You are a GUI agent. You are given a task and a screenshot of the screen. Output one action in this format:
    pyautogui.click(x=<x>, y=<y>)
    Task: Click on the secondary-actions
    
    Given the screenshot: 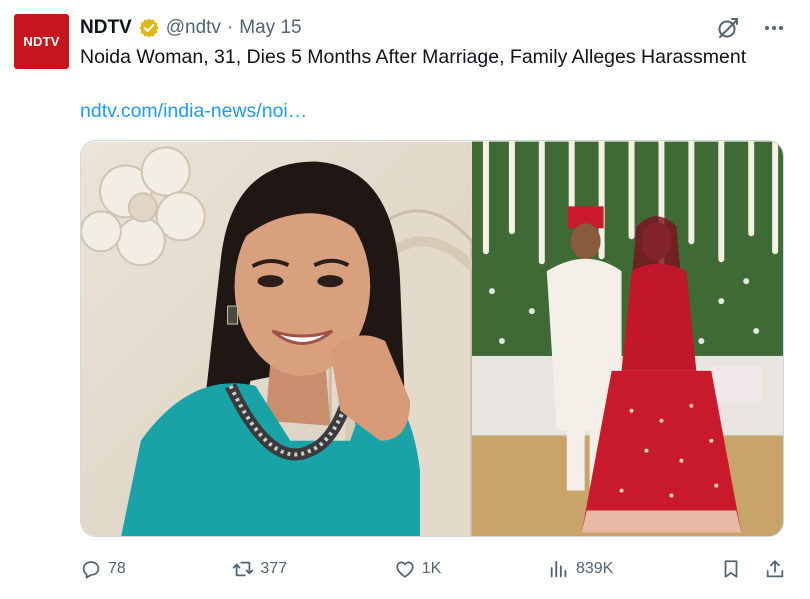 What is the action you would take?
    pyautogui.click(x=753, y=569)
    